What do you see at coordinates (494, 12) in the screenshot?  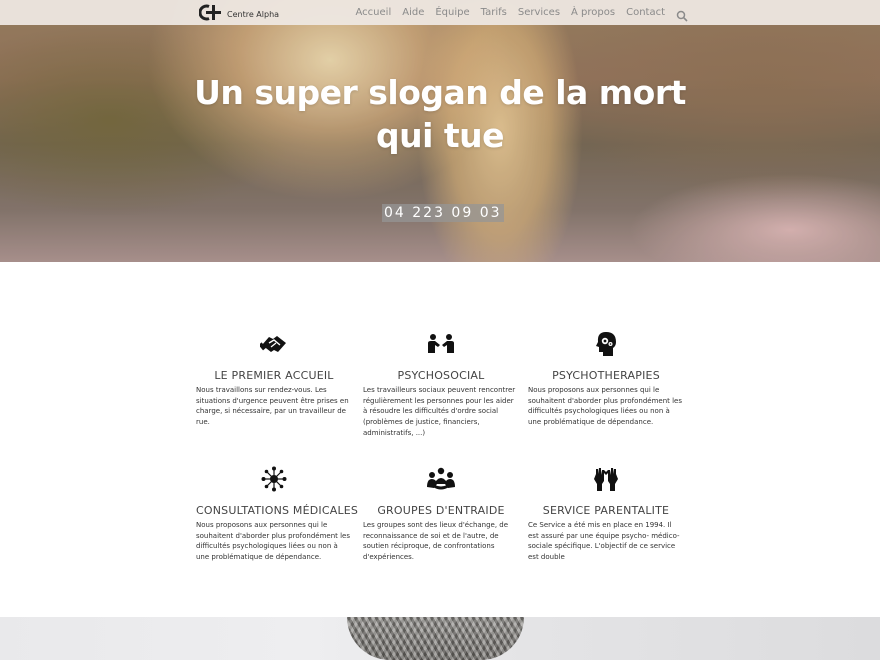 I see `nav-link-tarifs: Tarifs` at bounding box center [494, 12].